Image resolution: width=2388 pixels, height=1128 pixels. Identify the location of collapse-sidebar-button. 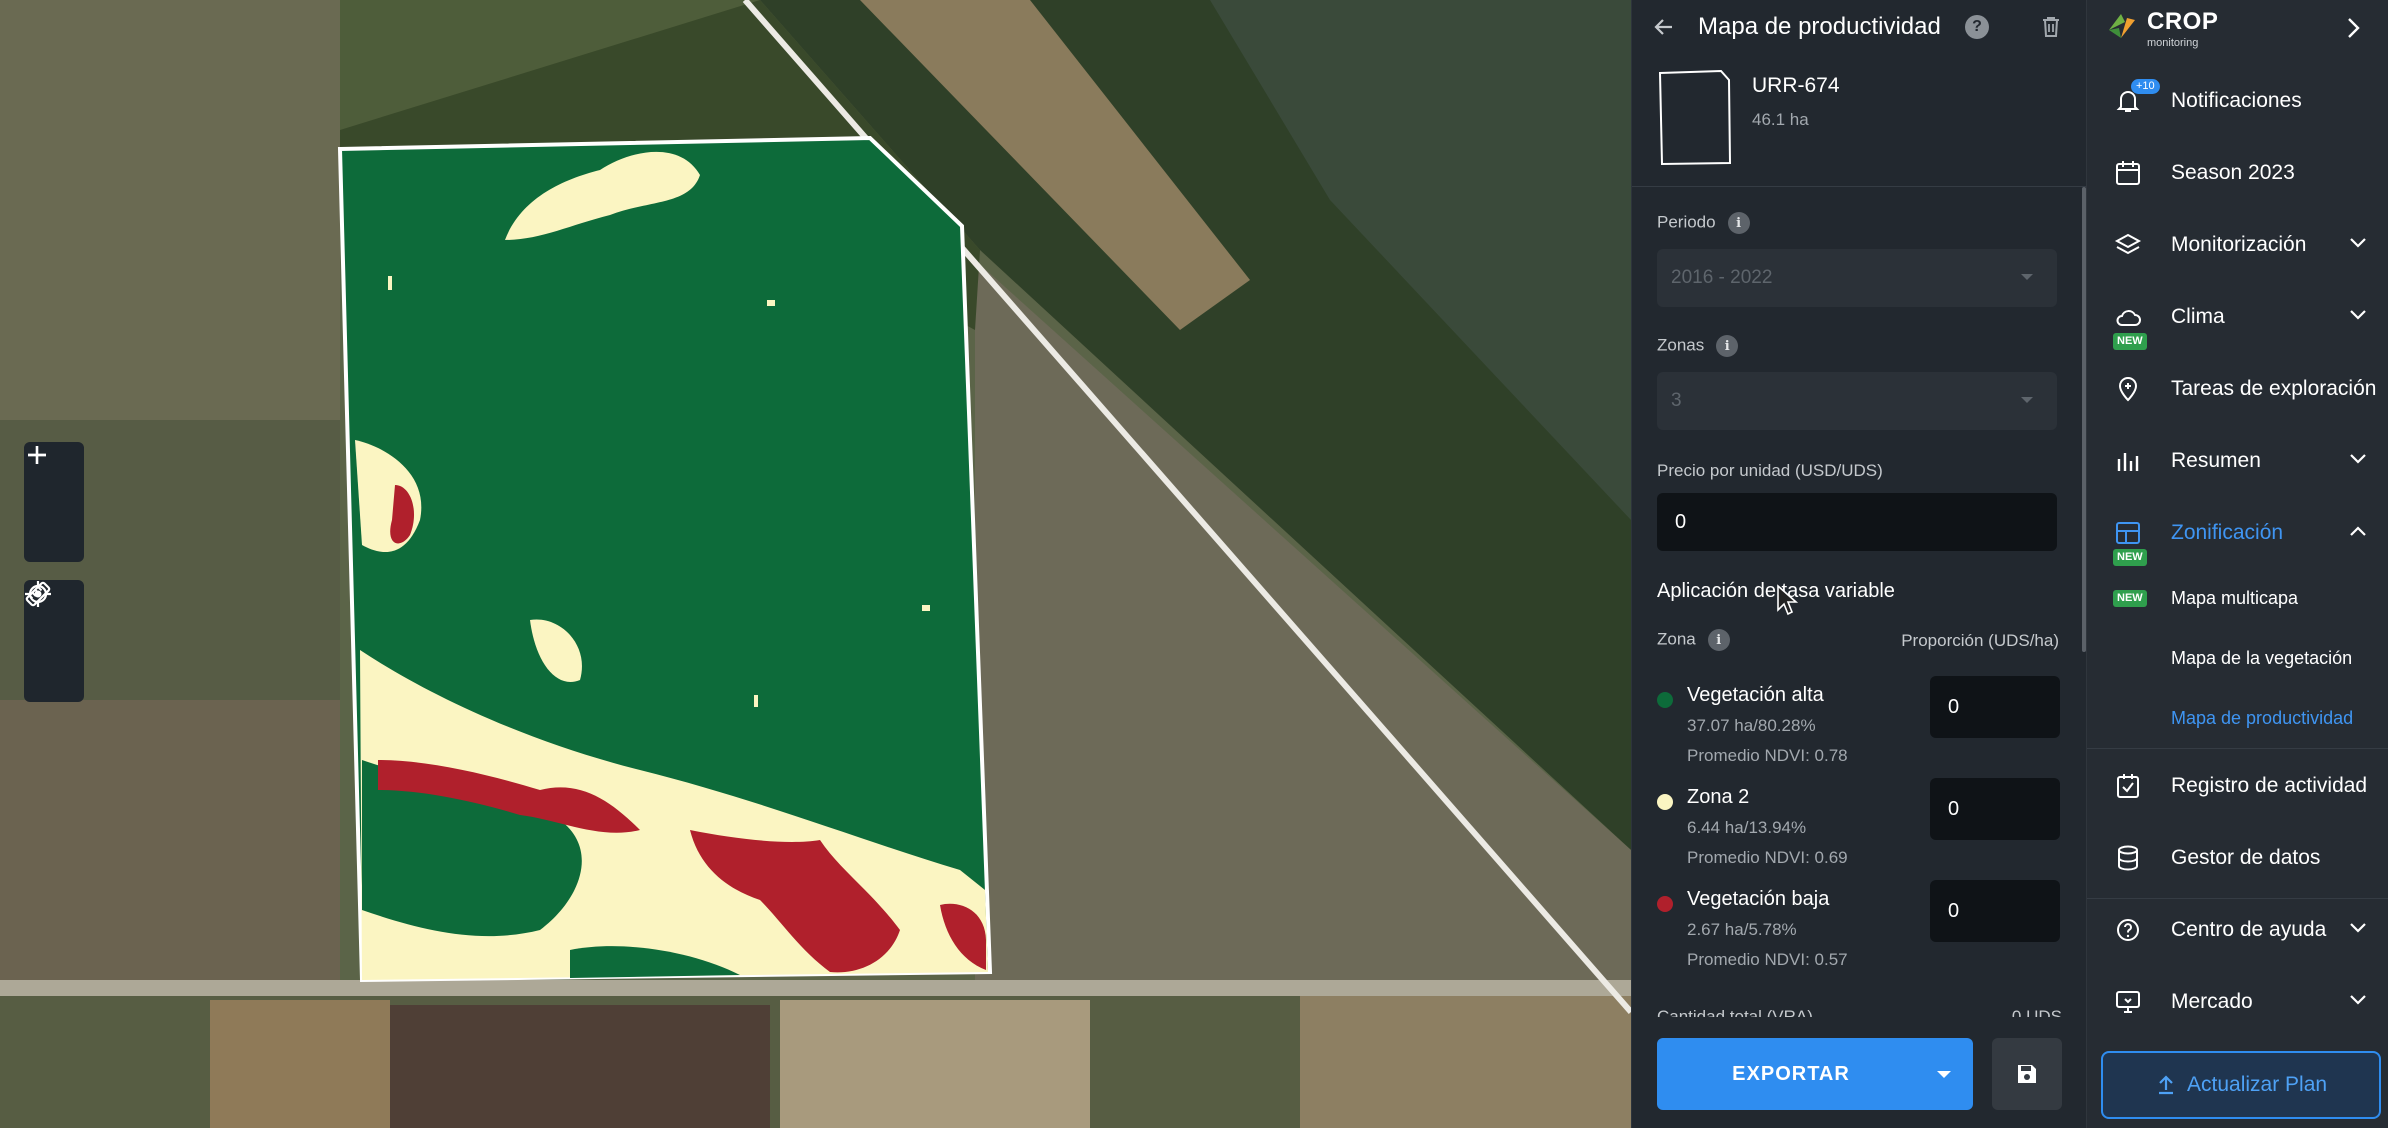
(2353, 28).